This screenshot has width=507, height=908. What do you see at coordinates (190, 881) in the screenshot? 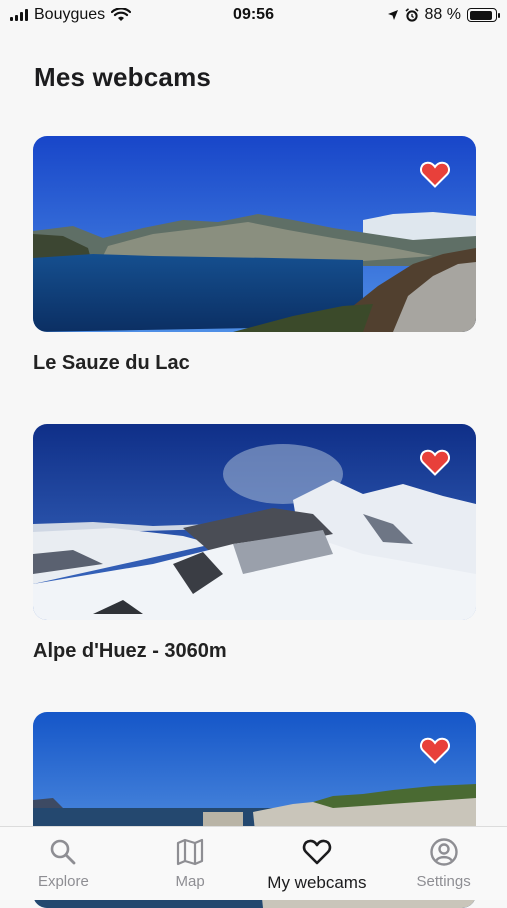
I see `tab-label: Map` at bounding box center [190, 881].